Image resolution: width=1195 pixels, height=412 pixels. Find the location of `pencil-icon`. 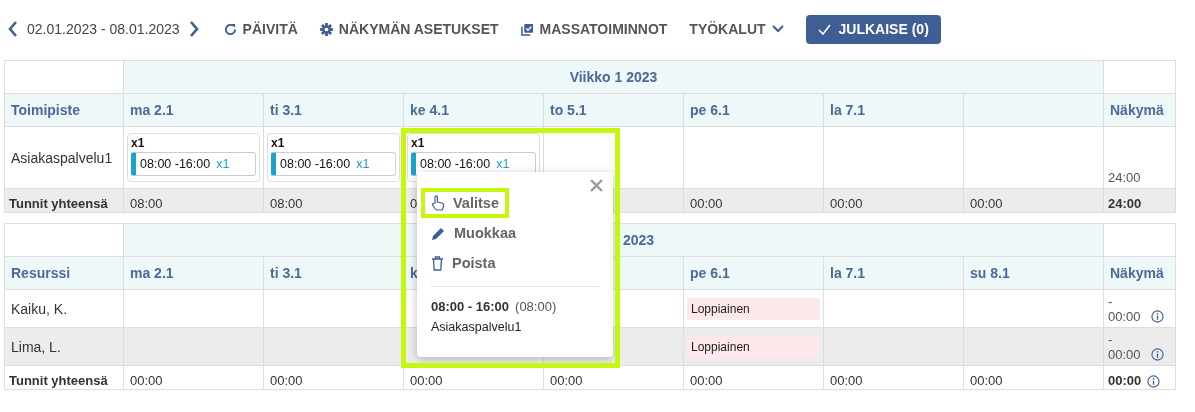

pencil-icon is located at coordinates (438, 233).